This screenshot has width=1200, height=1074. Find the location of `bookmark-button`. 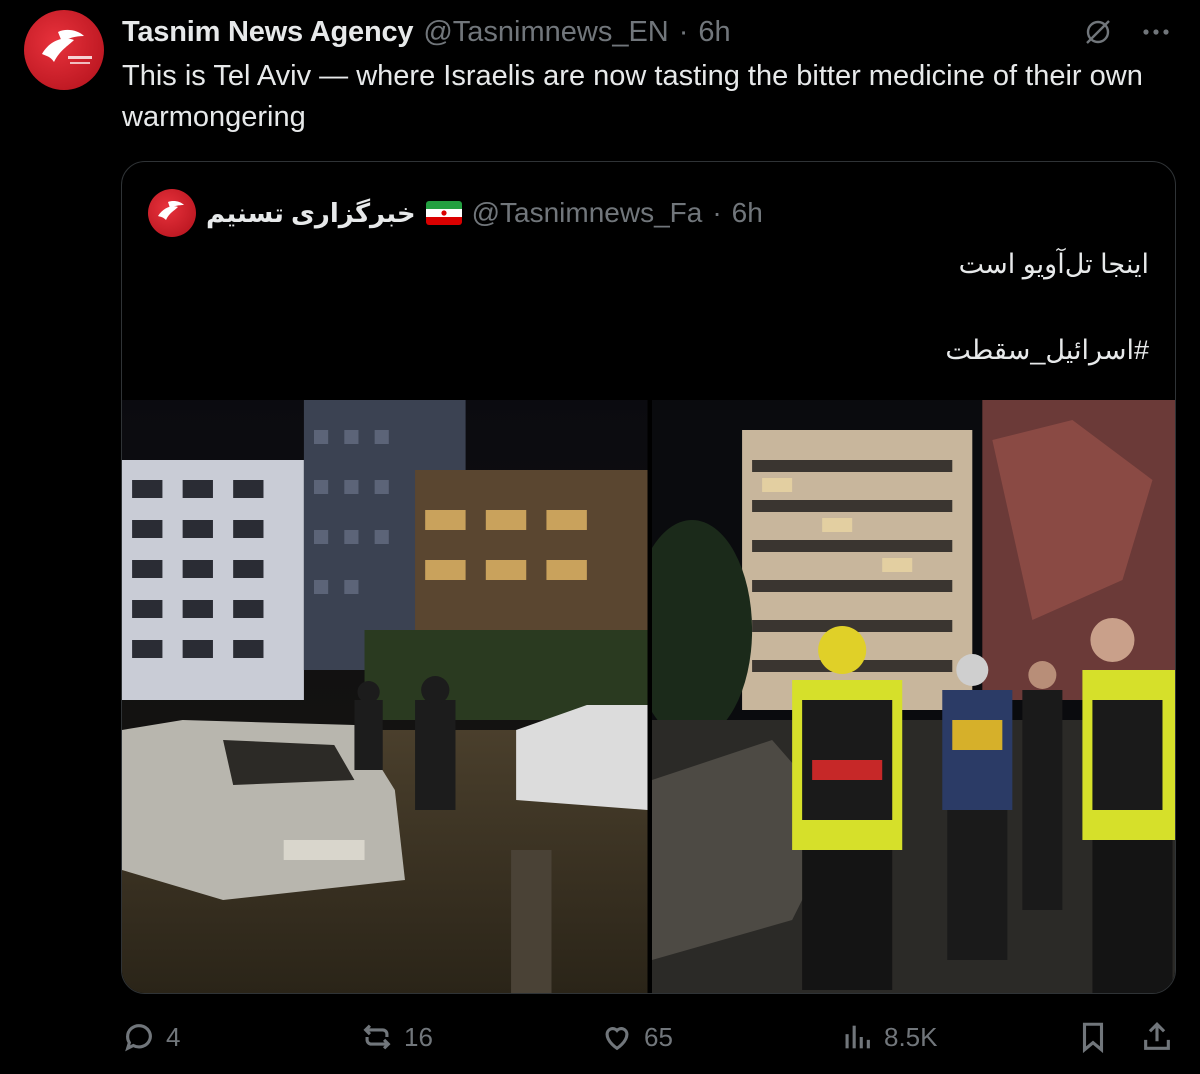

bookmark-button is located at coordinates (1093, 1037).